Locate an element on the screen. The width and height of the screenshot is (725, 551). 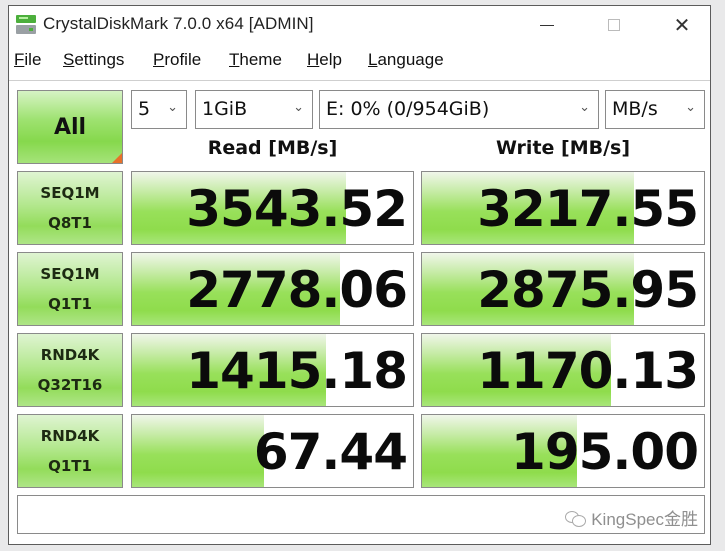
unit-select: MB/s ⌄ is located at coordinates (655, 109).